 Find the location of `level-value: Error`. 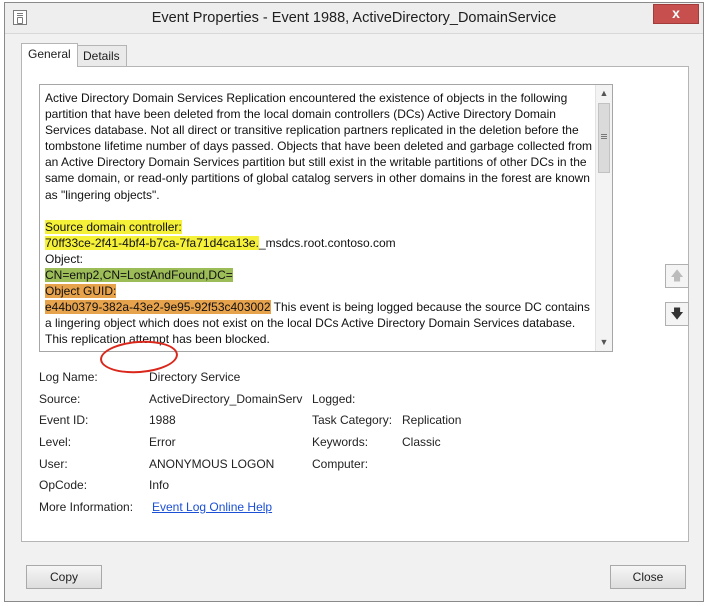

level-value: Error is located at coordinates (162, 442).